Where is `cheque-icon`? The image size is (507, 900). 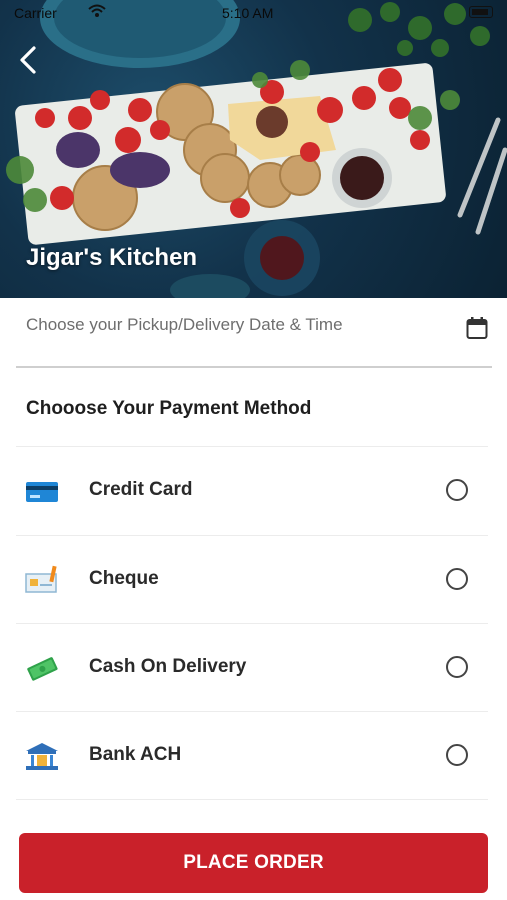 cheque-icon is located at coordinates (41, 579).